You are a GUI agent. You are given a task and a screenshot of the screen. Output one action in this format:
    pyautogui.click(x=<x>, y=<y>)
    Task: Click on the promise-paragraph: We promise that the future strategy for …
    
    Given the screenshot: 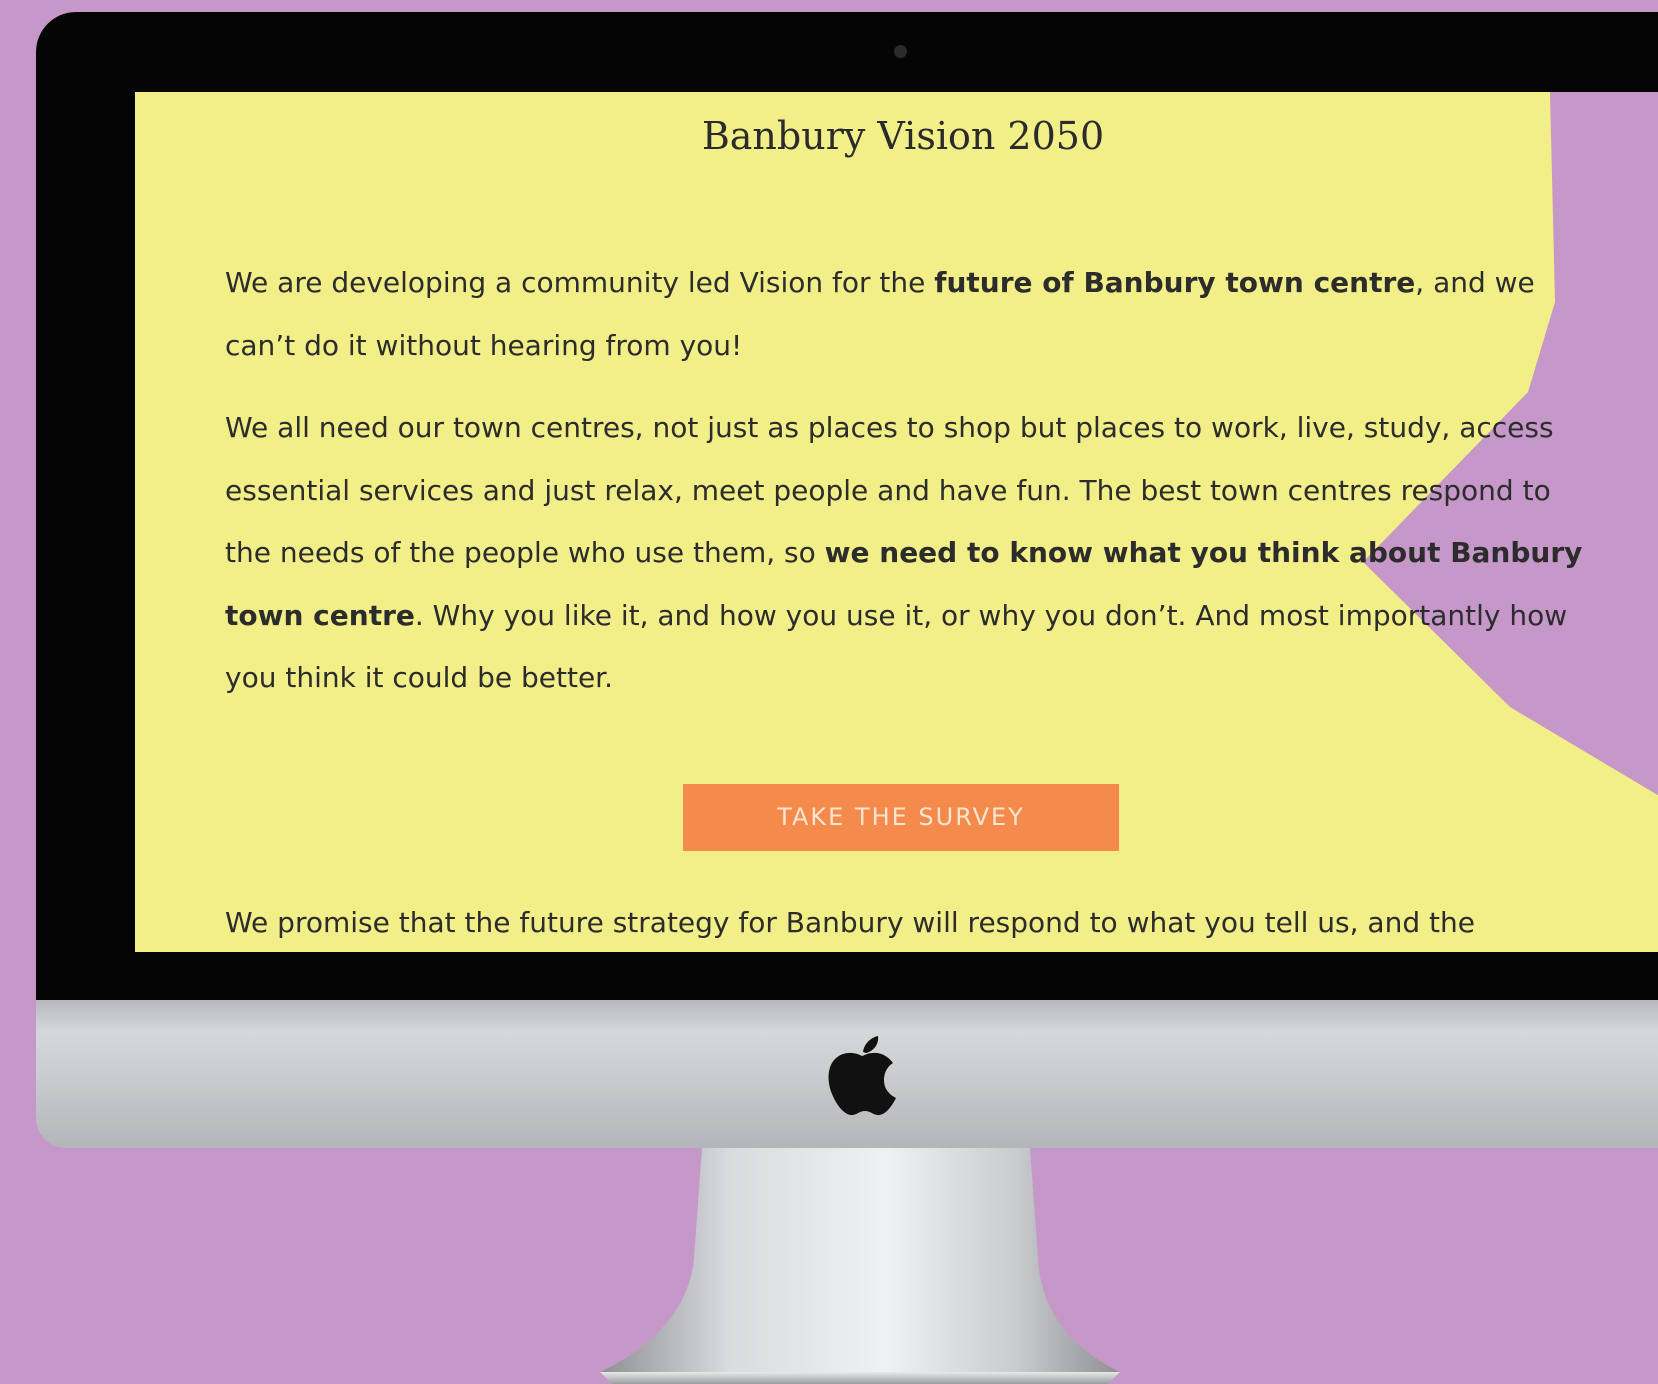 What is the action you would take?
    pyautogui.click(x=850, y=922)
    